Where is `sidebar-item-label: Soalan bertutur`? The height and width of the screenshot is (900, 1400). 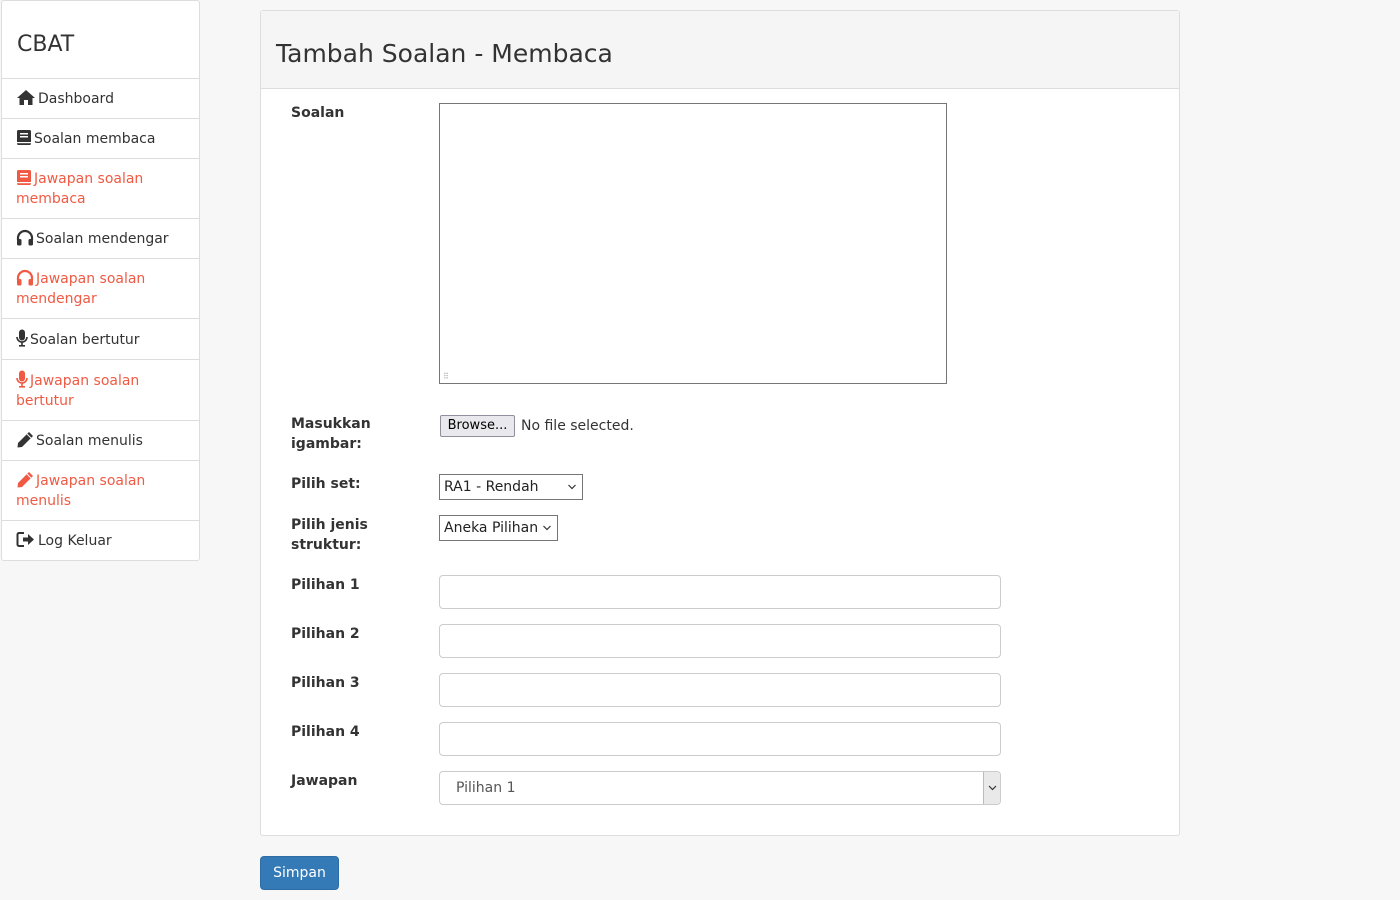 sidebar-item-label: Soalan bertutur is located at coordinates (85, 340).